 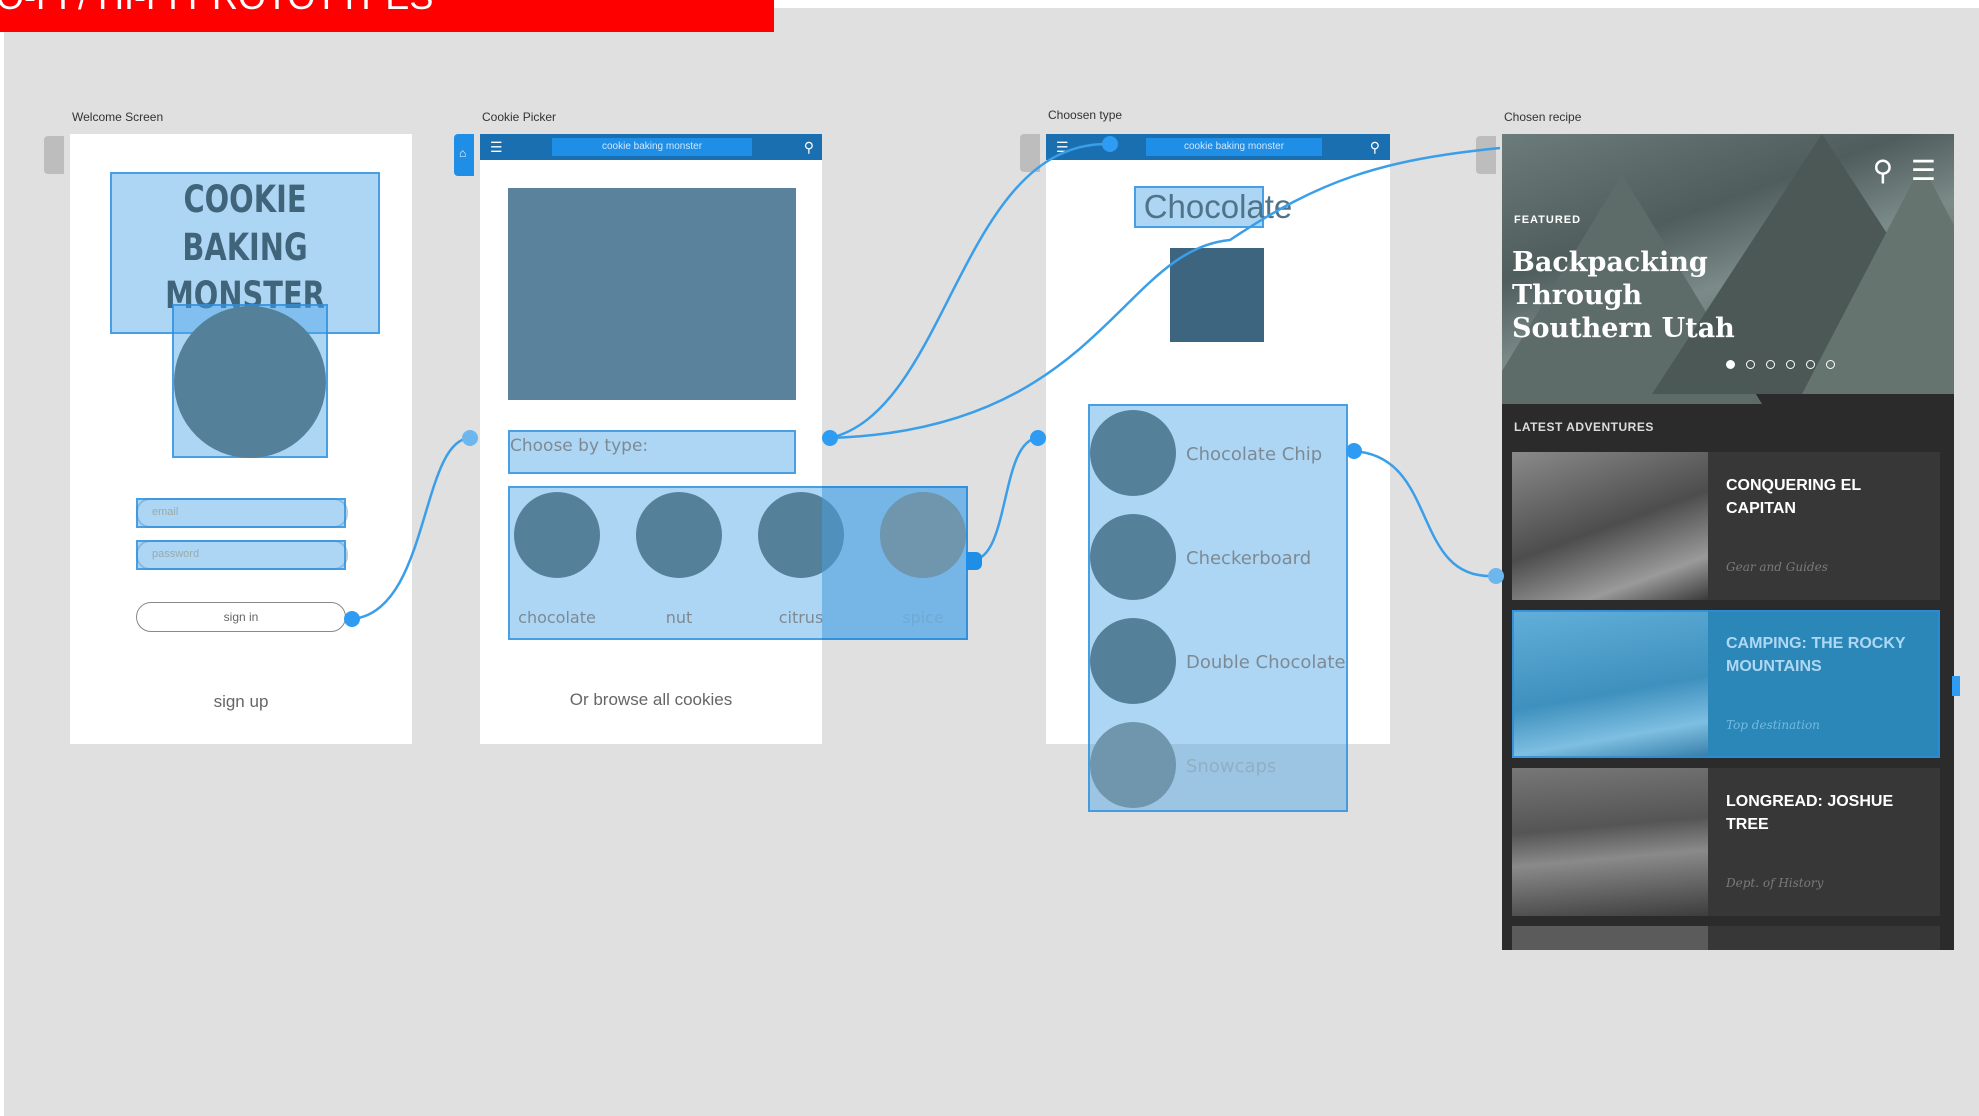 What do you see at coordinates (830, 438) in the screenshot?
I see `link-start-choose` at bounding box center [830, 438].